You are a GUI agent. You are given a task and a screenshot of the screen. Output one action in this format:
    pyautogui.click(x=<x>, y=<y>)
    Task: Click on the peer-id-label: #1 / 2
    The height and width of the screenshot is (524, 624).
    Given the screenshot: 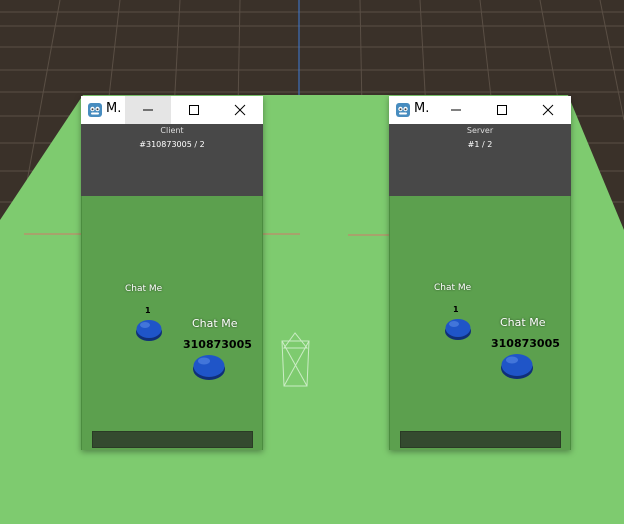 What is the action you would take?
    pyautogui.click(x=480, y=144)
    